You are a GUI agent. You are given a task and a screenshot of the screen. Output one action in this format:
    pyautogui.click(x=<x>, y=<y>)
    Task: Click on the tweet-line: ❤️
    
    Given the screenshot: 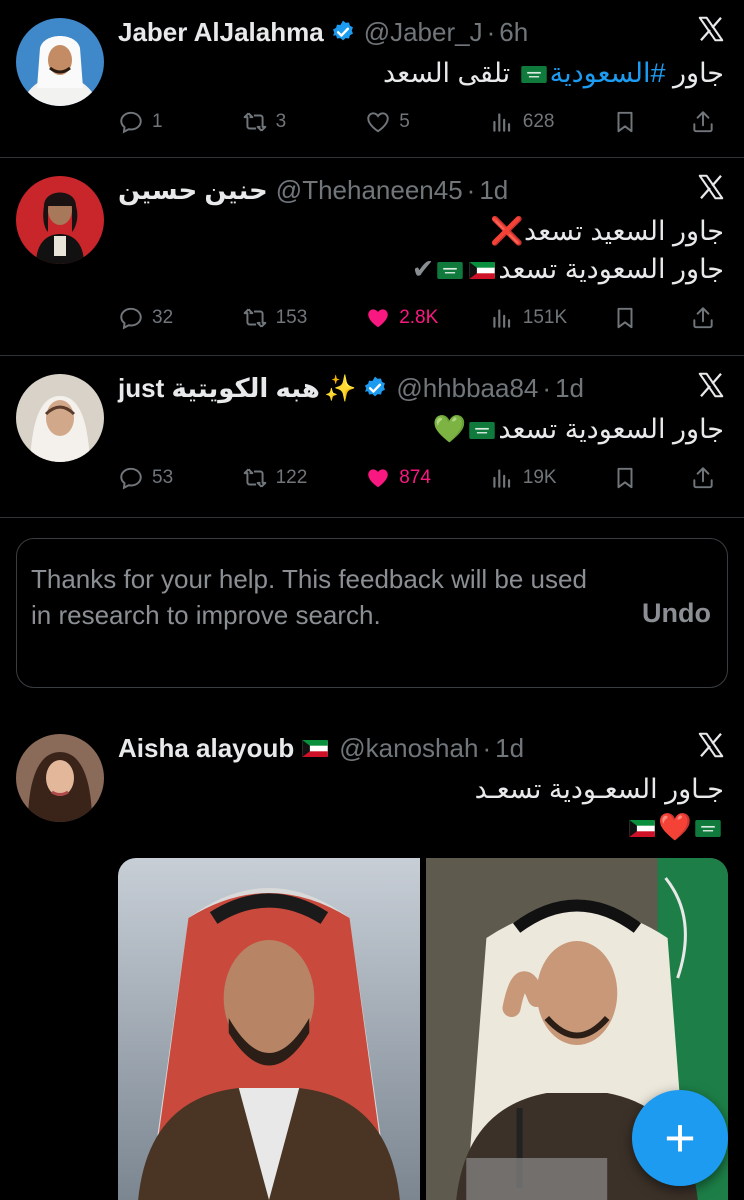 What is the action you would take?
    pyautogui.click(x=421, y=827)
    